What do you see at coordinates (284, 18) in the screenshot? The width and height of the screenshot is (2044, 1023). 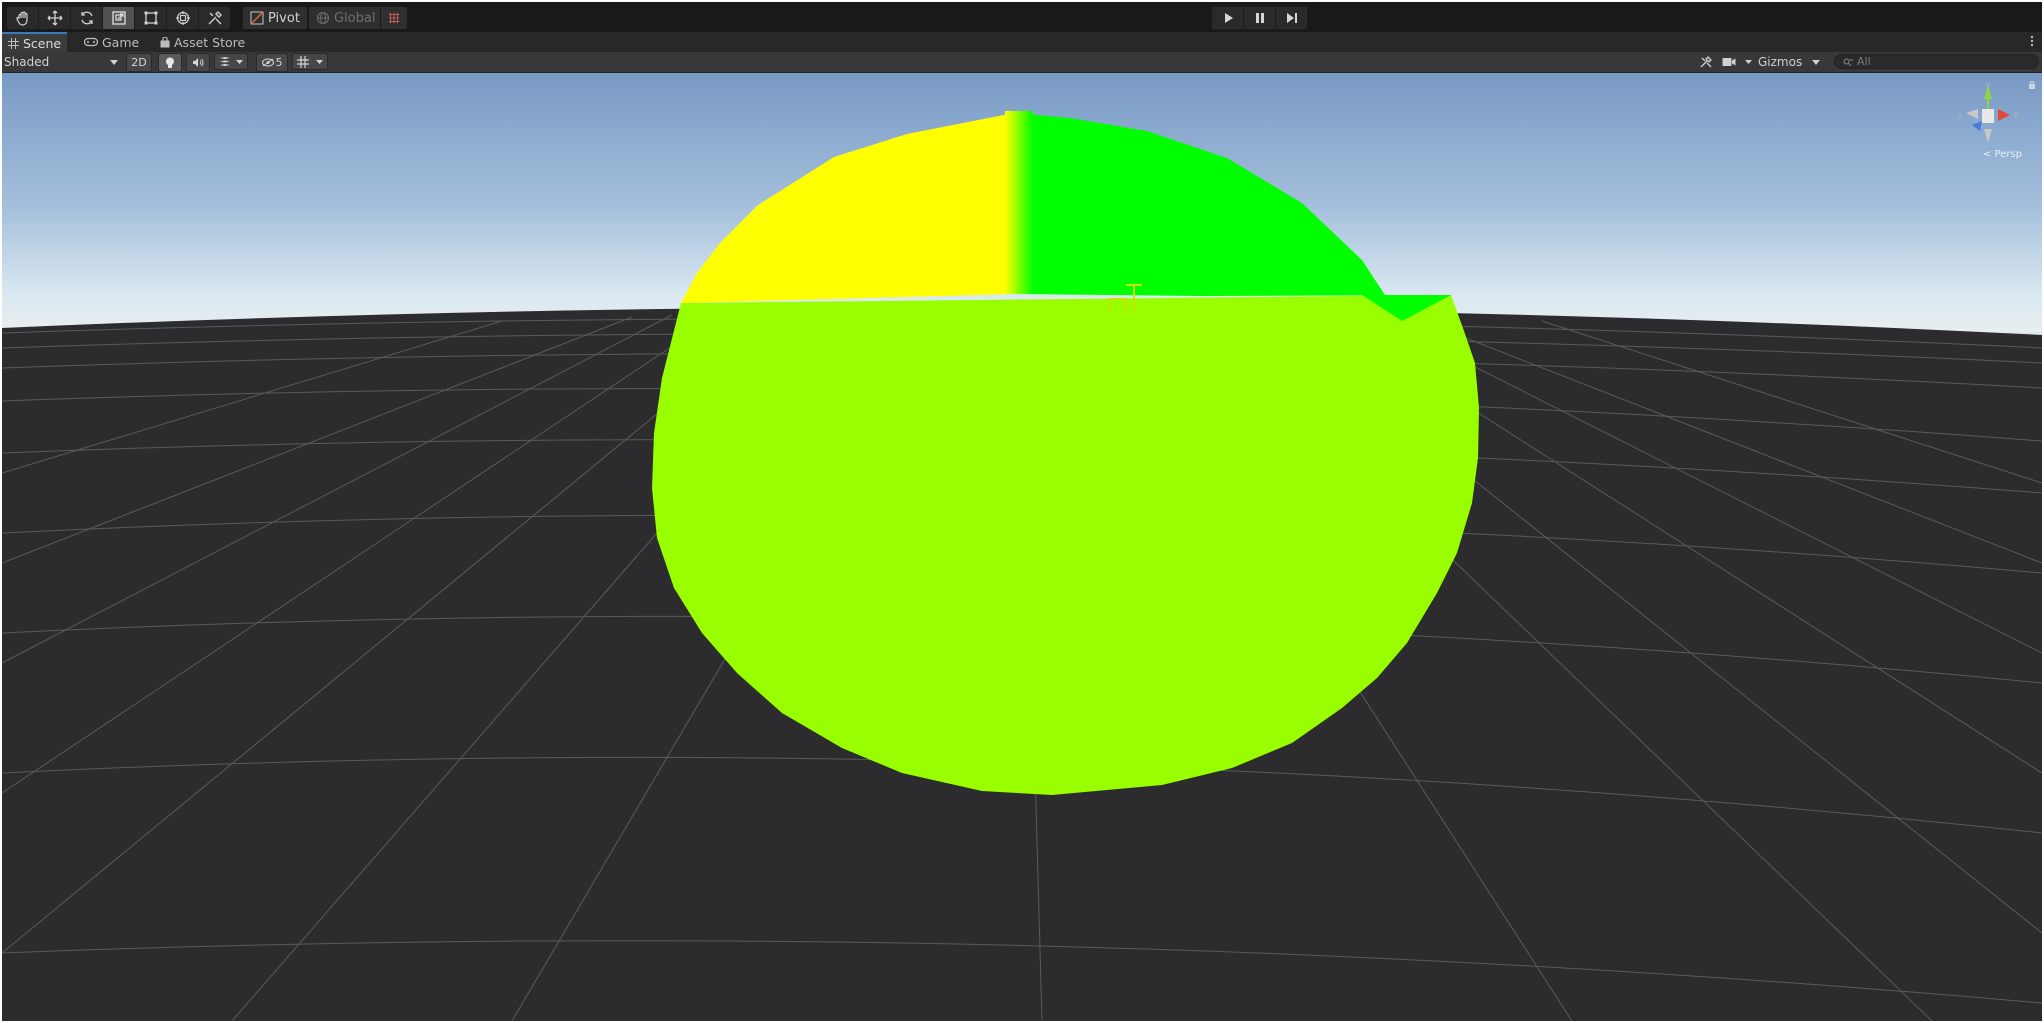 I see `pivot-label: Pivot` at bounding box center [284, 18].